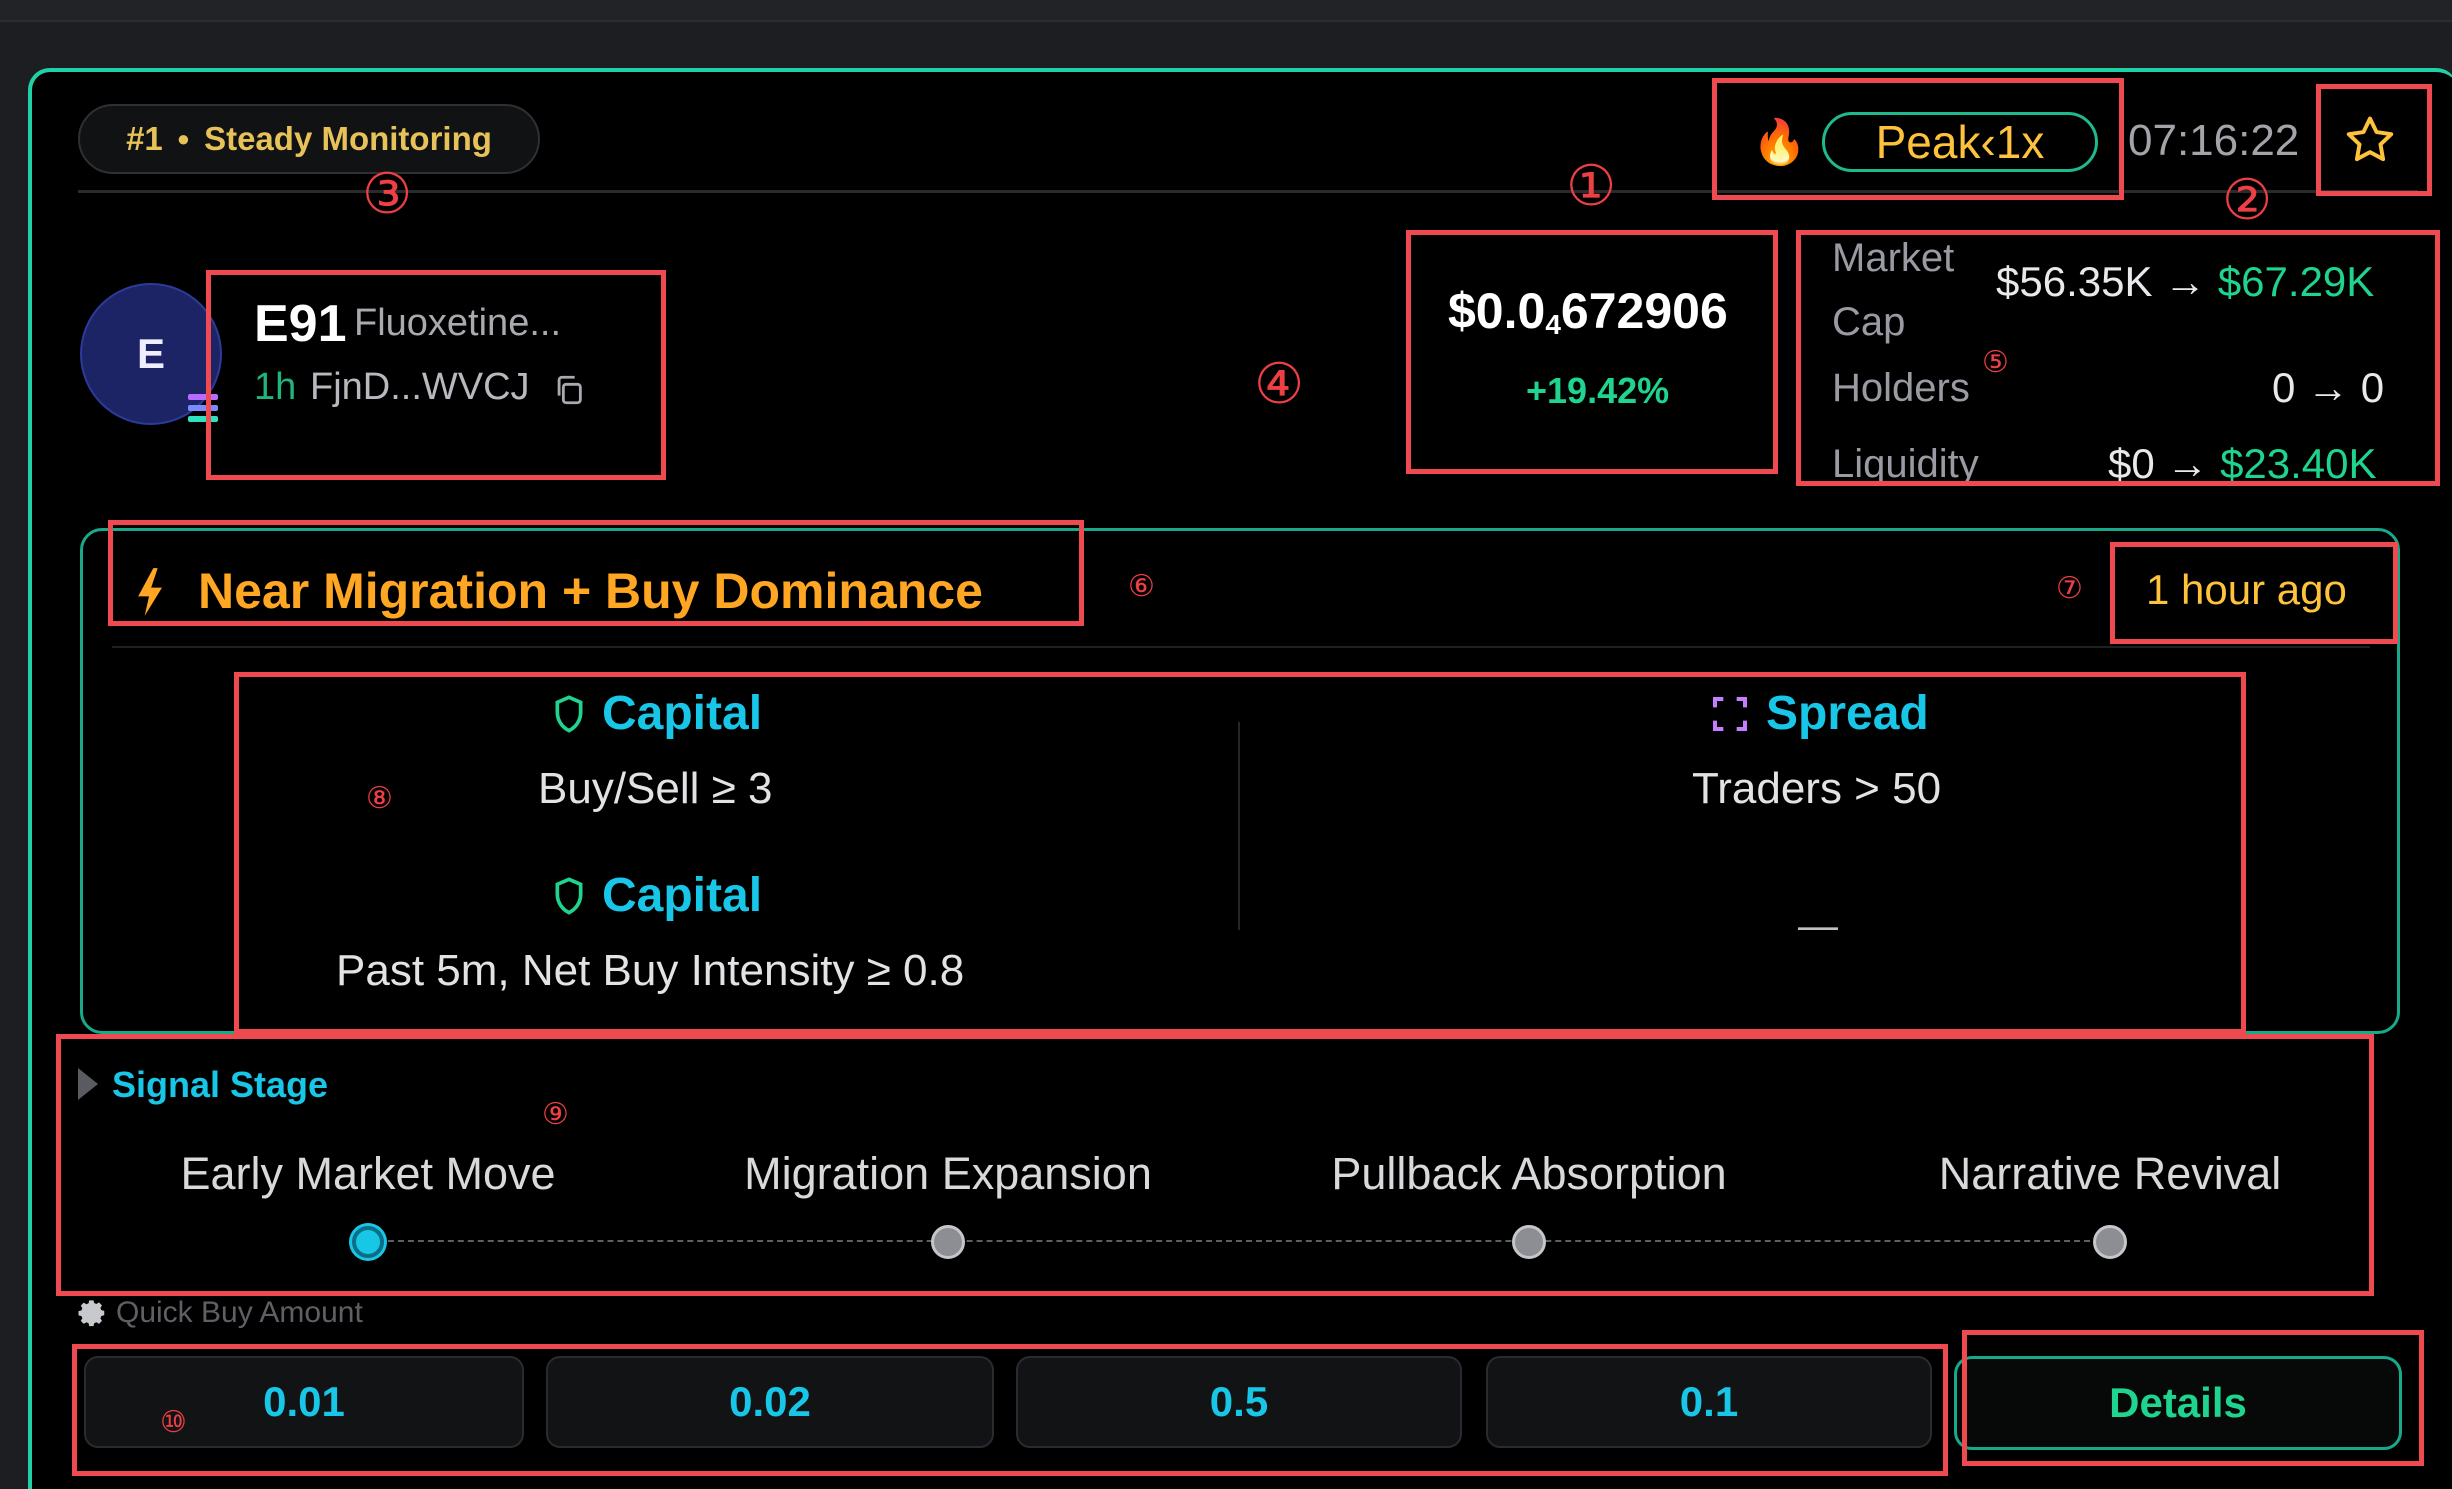 This screenshot has height=1489, width=2452. What do you see at coordinates (348, 138) in the screenshot?
I see `status-text: Steady Monitoring` at bounding box center [348, 138].